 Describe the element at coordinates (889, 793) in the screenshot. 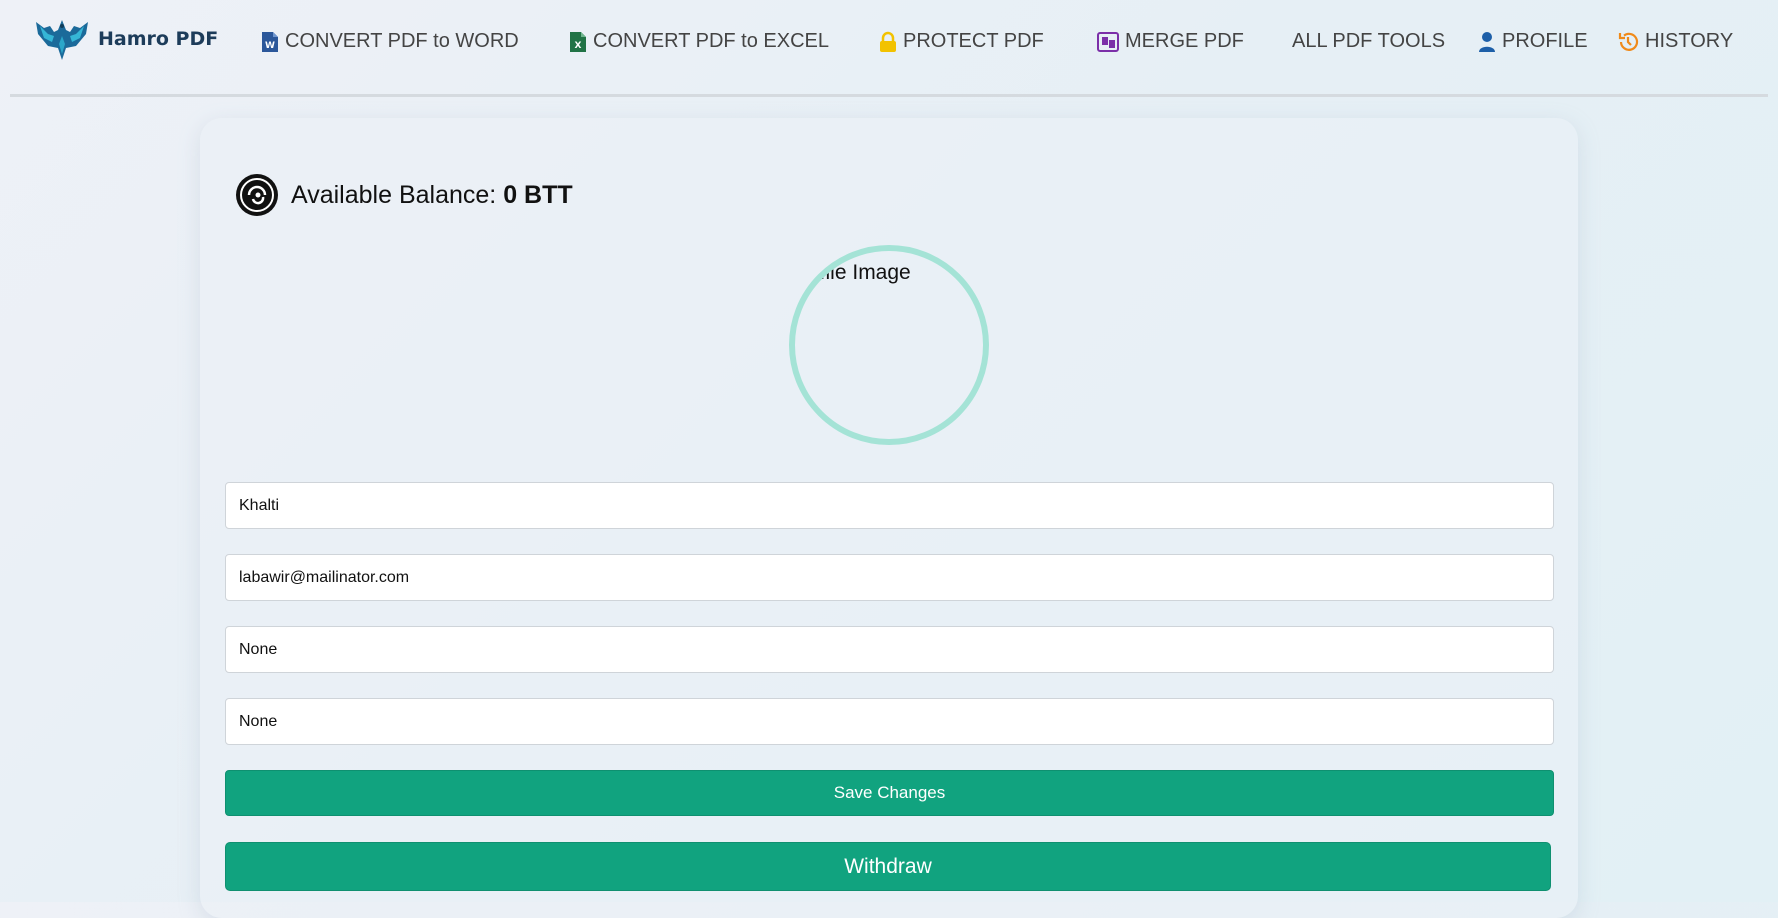

I see `save-changes-button: Save Changes` at that location.